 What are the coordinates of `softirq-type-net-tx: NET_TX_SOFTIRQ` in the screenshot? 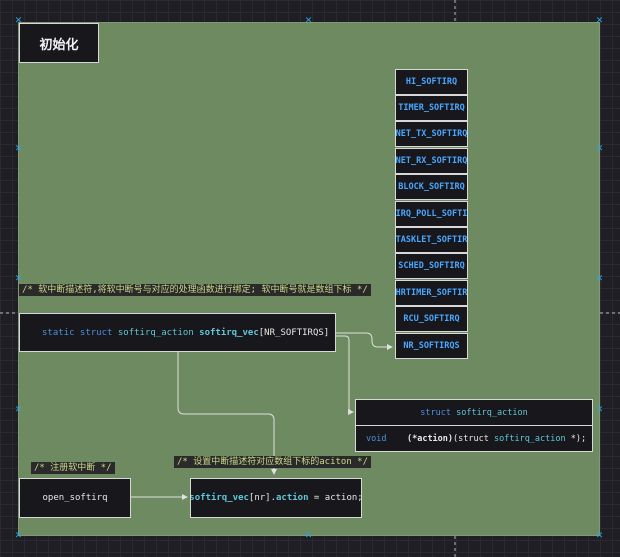 It's located at (431, 134).